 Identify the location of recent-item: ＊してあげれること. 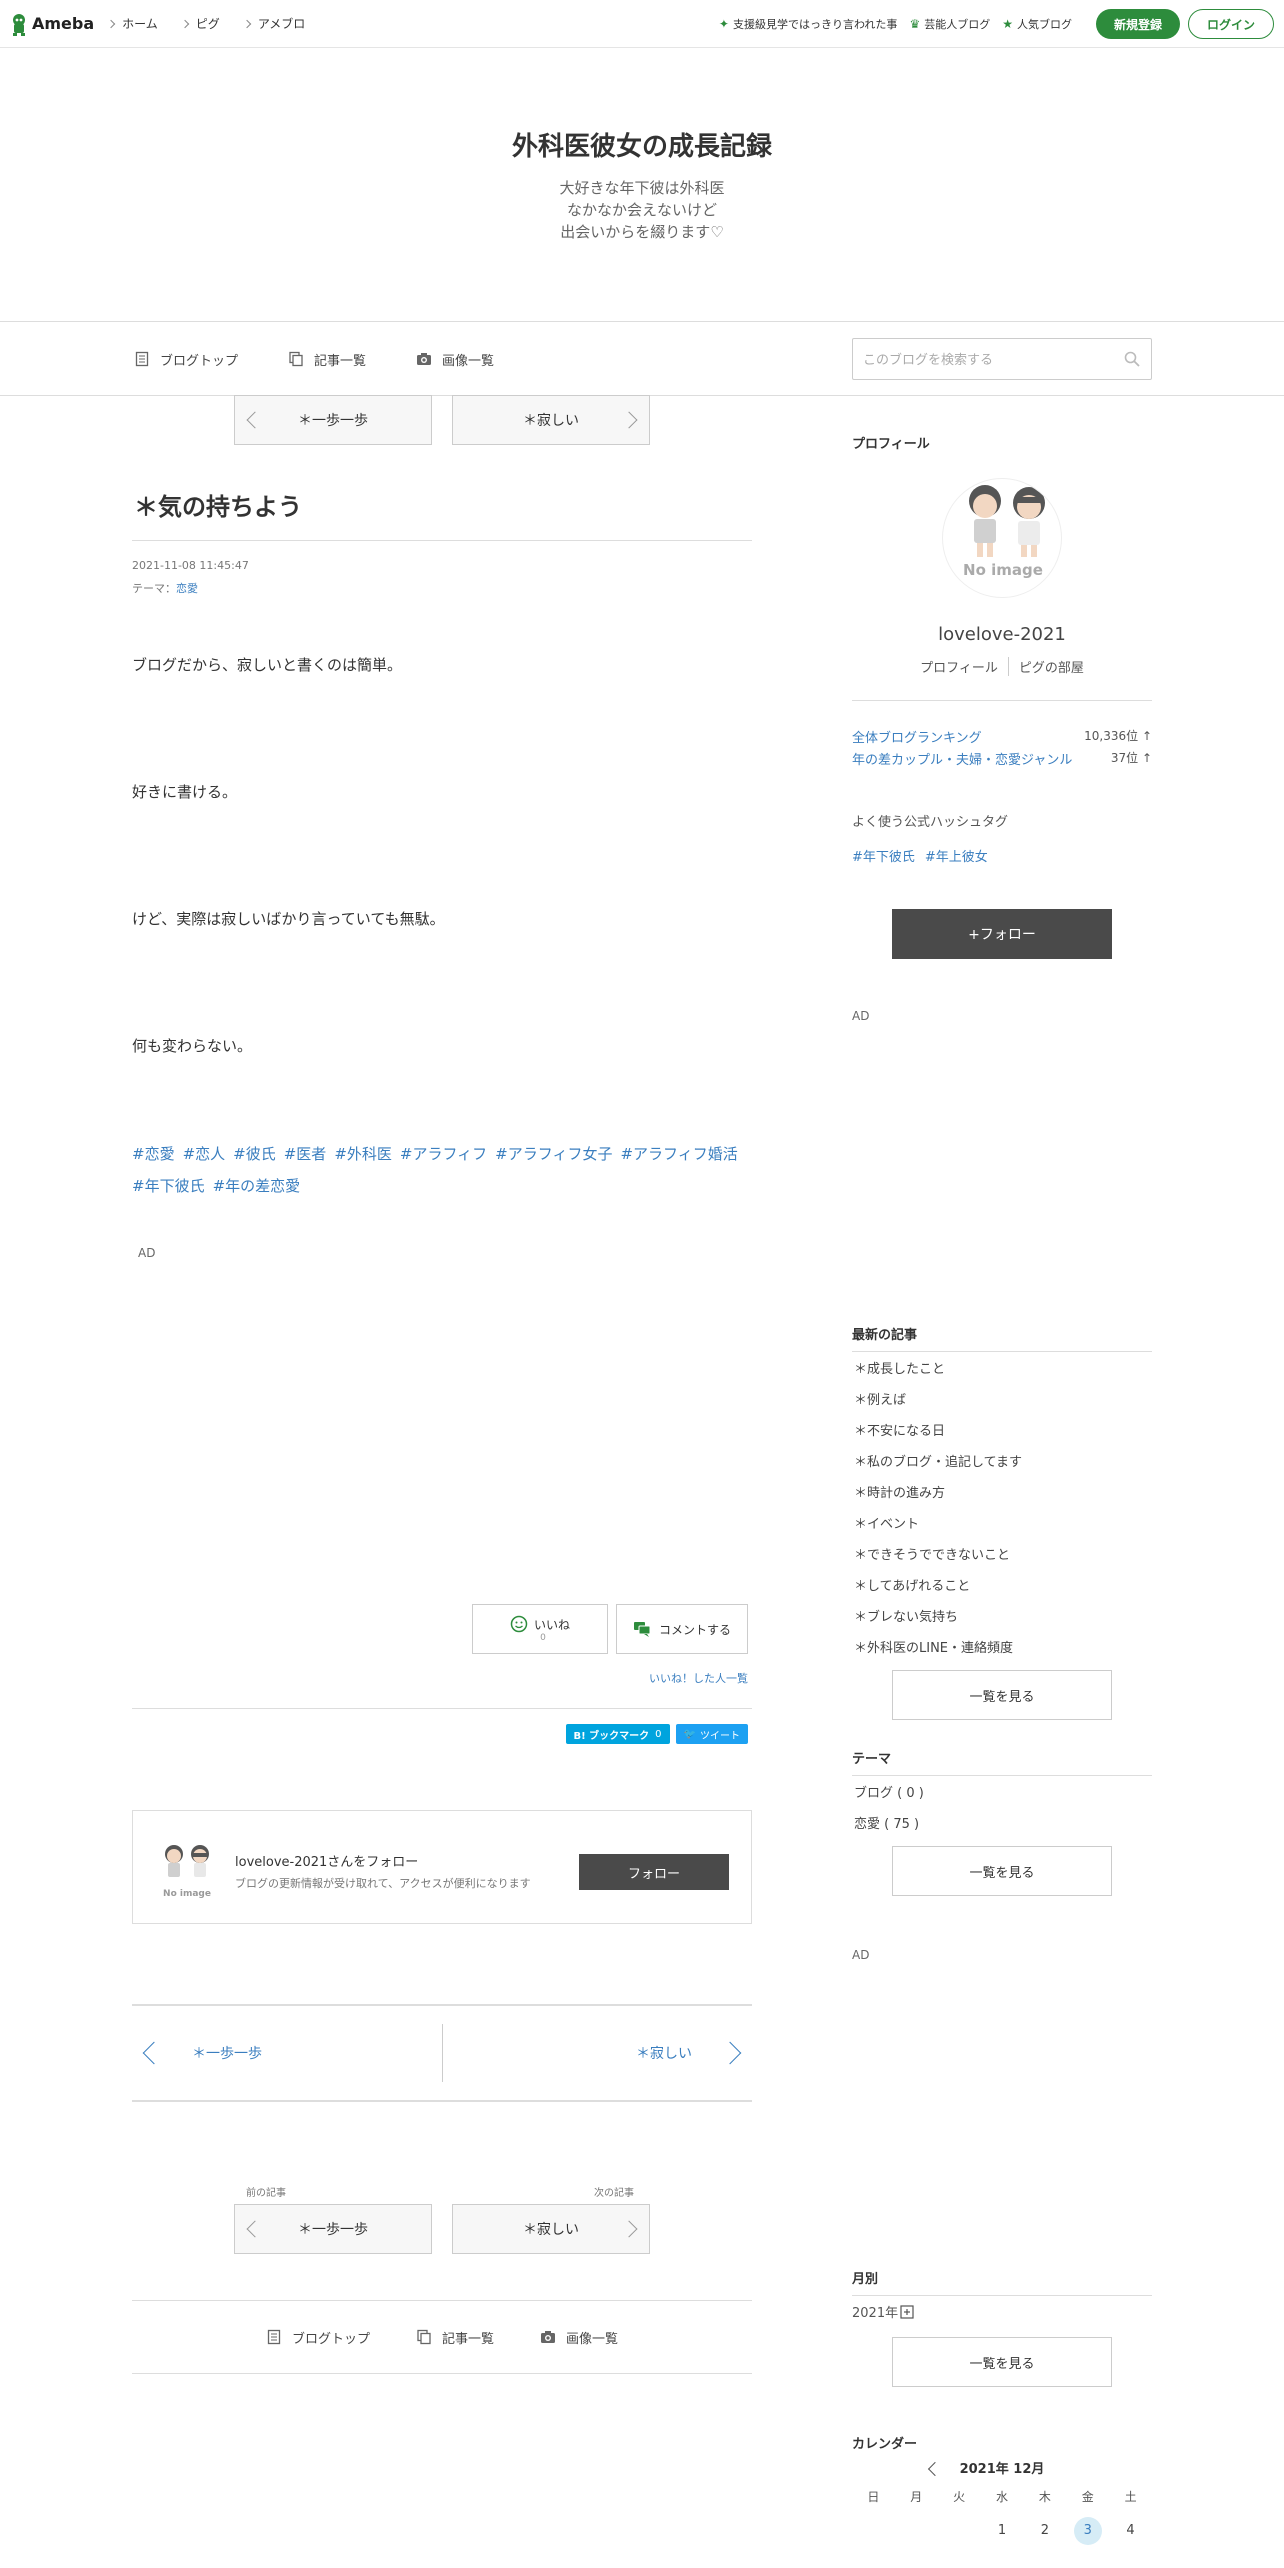
(1002, 1586).